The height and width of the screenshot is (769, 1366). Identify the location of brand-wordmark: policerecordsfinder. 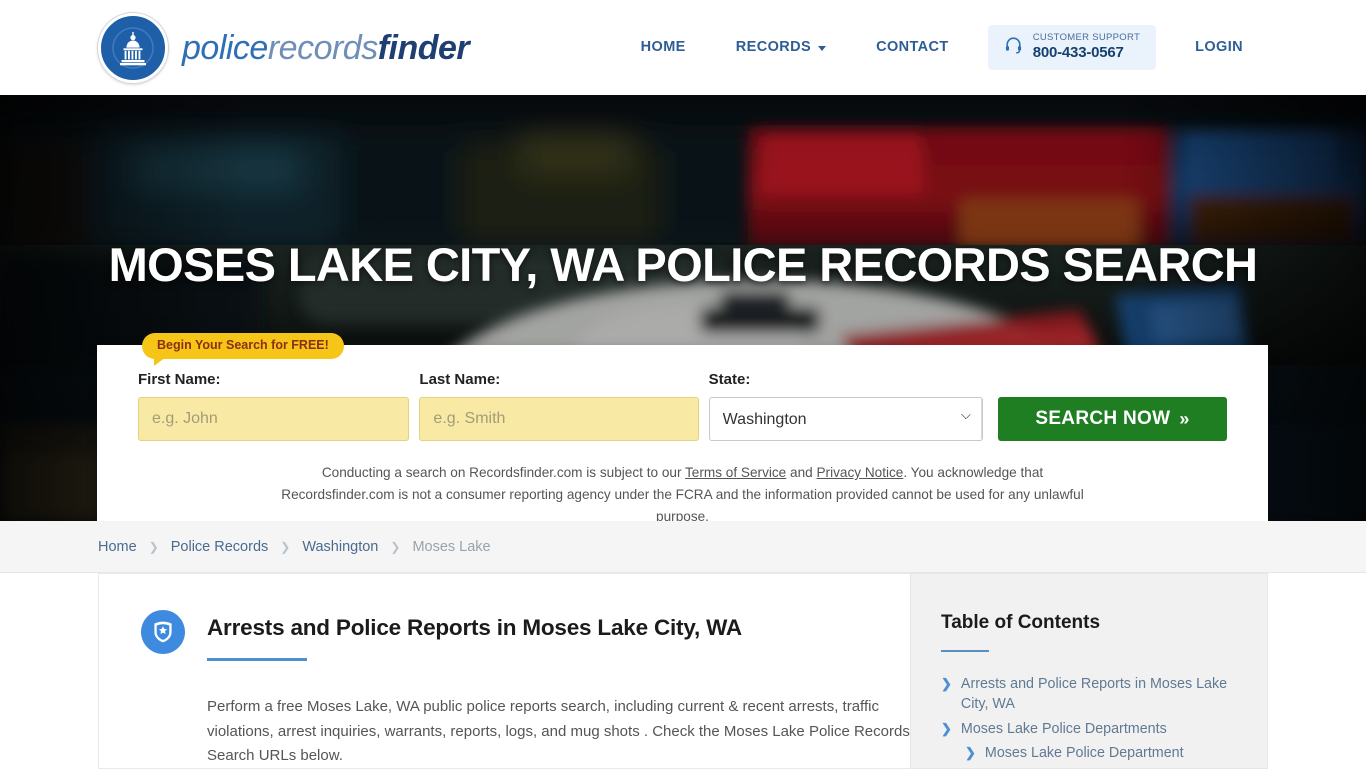
(326, 47).